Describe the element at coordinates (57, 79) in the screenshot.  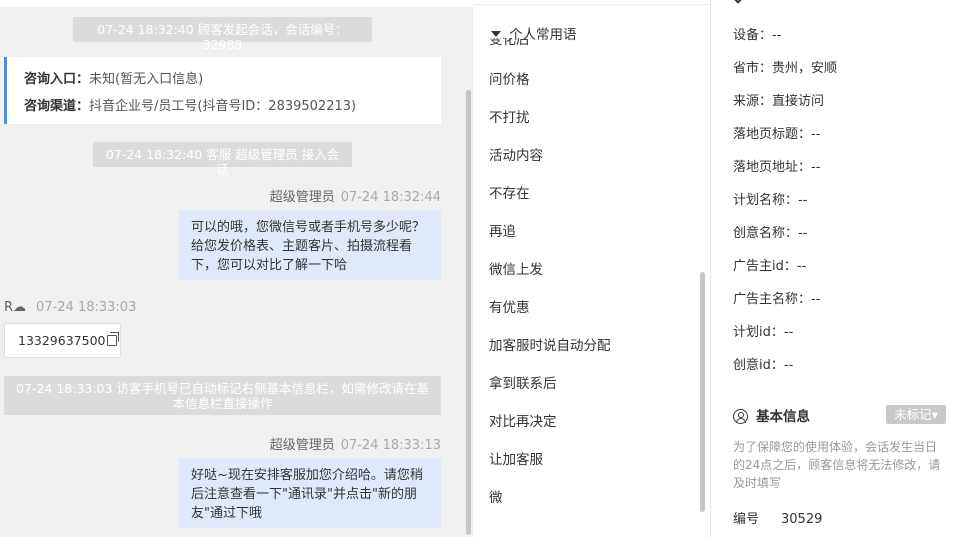
I see `consult-entry-label: 咨询入口：` at that location.